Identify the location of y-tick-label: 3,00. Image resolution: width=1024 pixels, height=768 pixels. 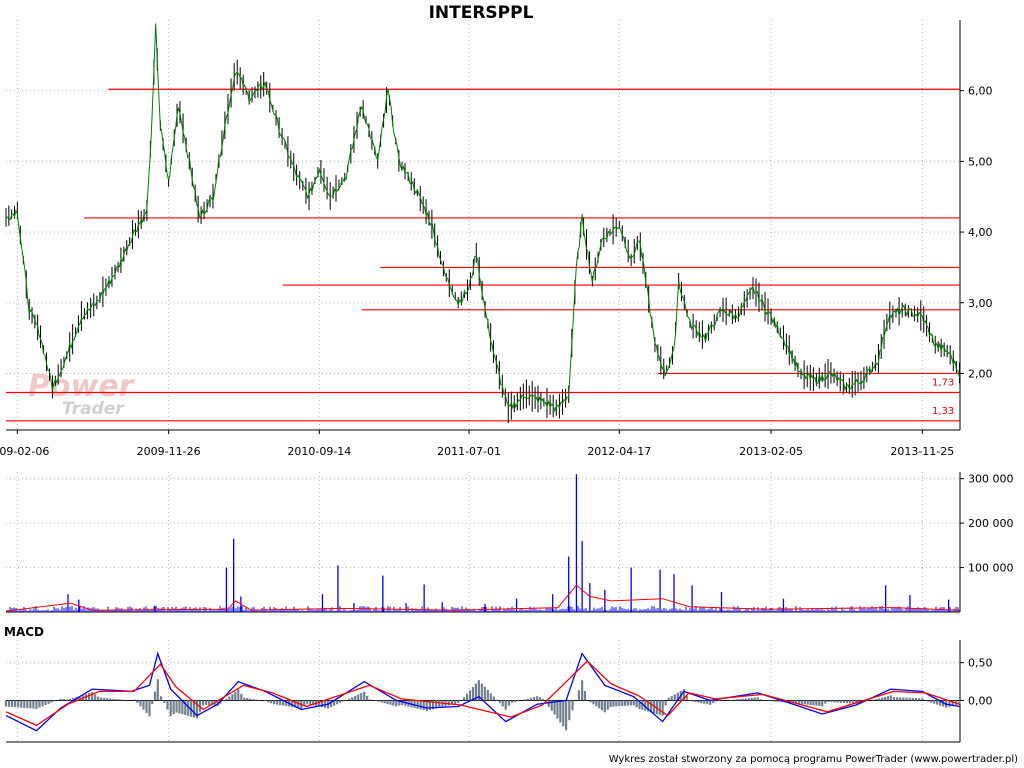
(980, 303).